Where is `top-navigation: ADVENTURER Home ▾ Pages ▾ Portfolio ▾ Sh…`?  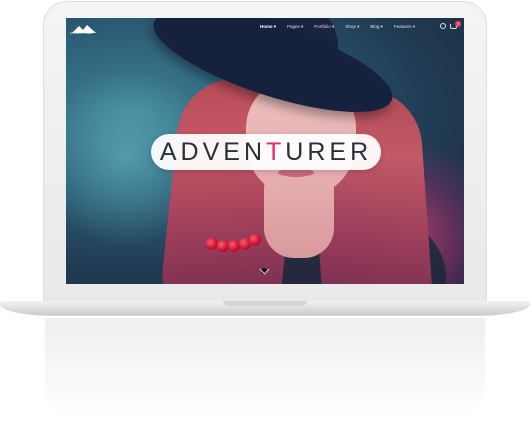
top-navigation: ADVENTURER Home ▾ Pages ▾ Portfolio ▾ Sh… is located at coordinates (265, 29).